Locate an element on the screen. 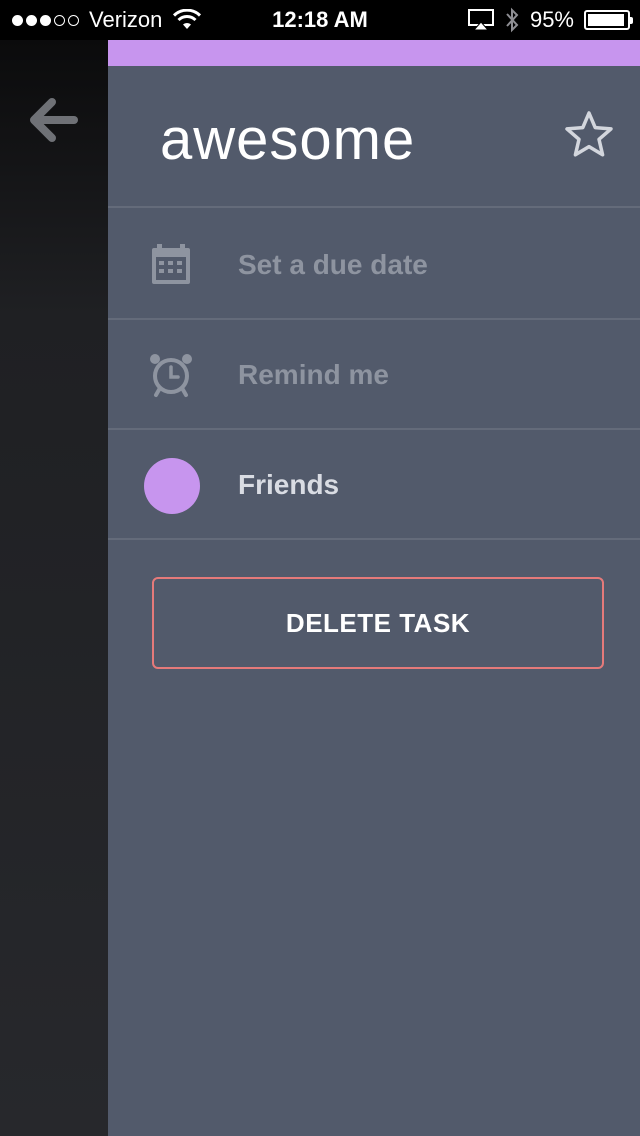 Image resolution: width=640 pixels, height=1136 pixels. arrow-left-icon is located at coordinates (54, 120).